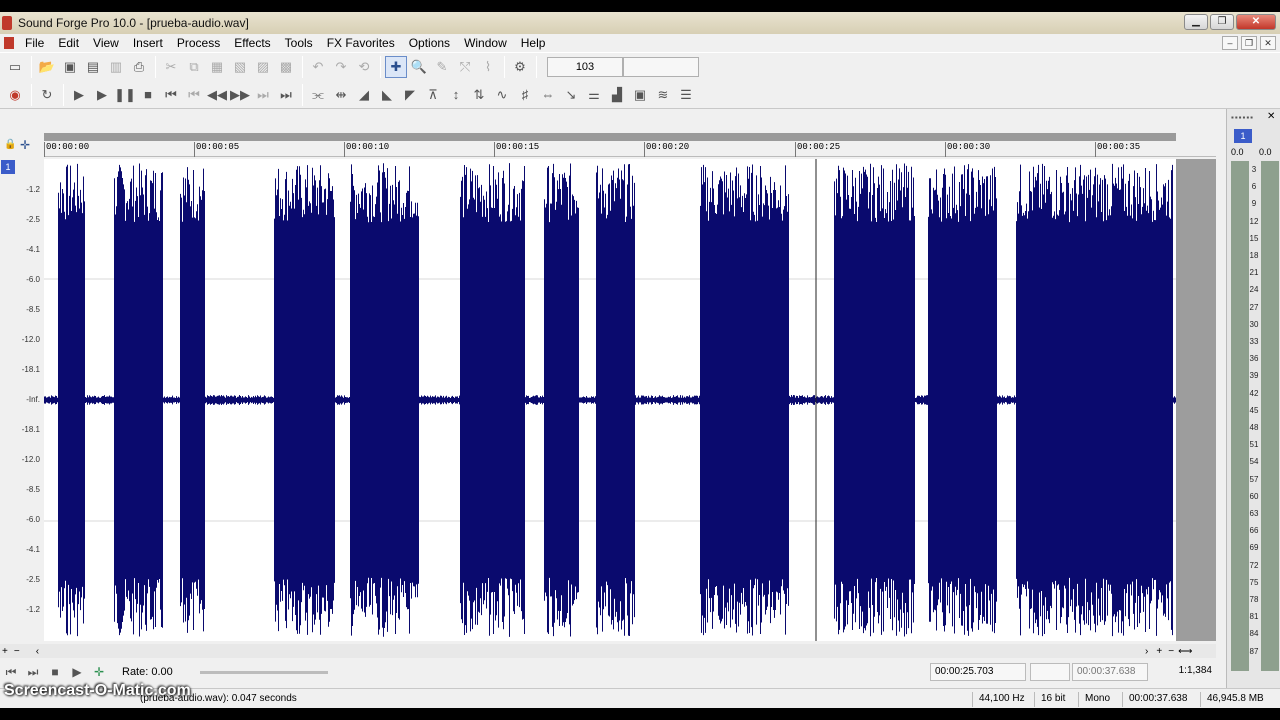 The width and height of the screenshot is (1280, 720). What do you see at coordinates (102, 95) in the screenshot?
I see `play-icon: ▶` at bounding box center [102, 95].